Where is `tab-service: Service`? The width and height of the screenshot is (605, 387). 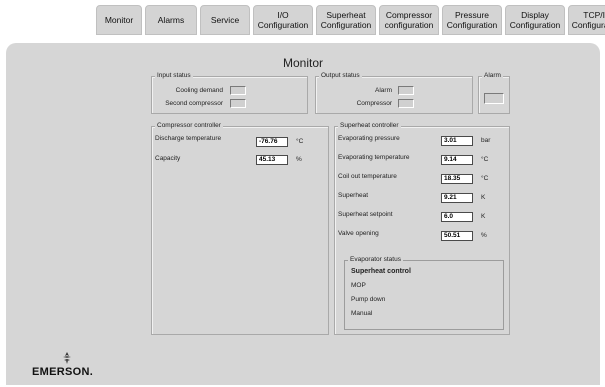
tab-service: Service is located at coordinates (225, 20).